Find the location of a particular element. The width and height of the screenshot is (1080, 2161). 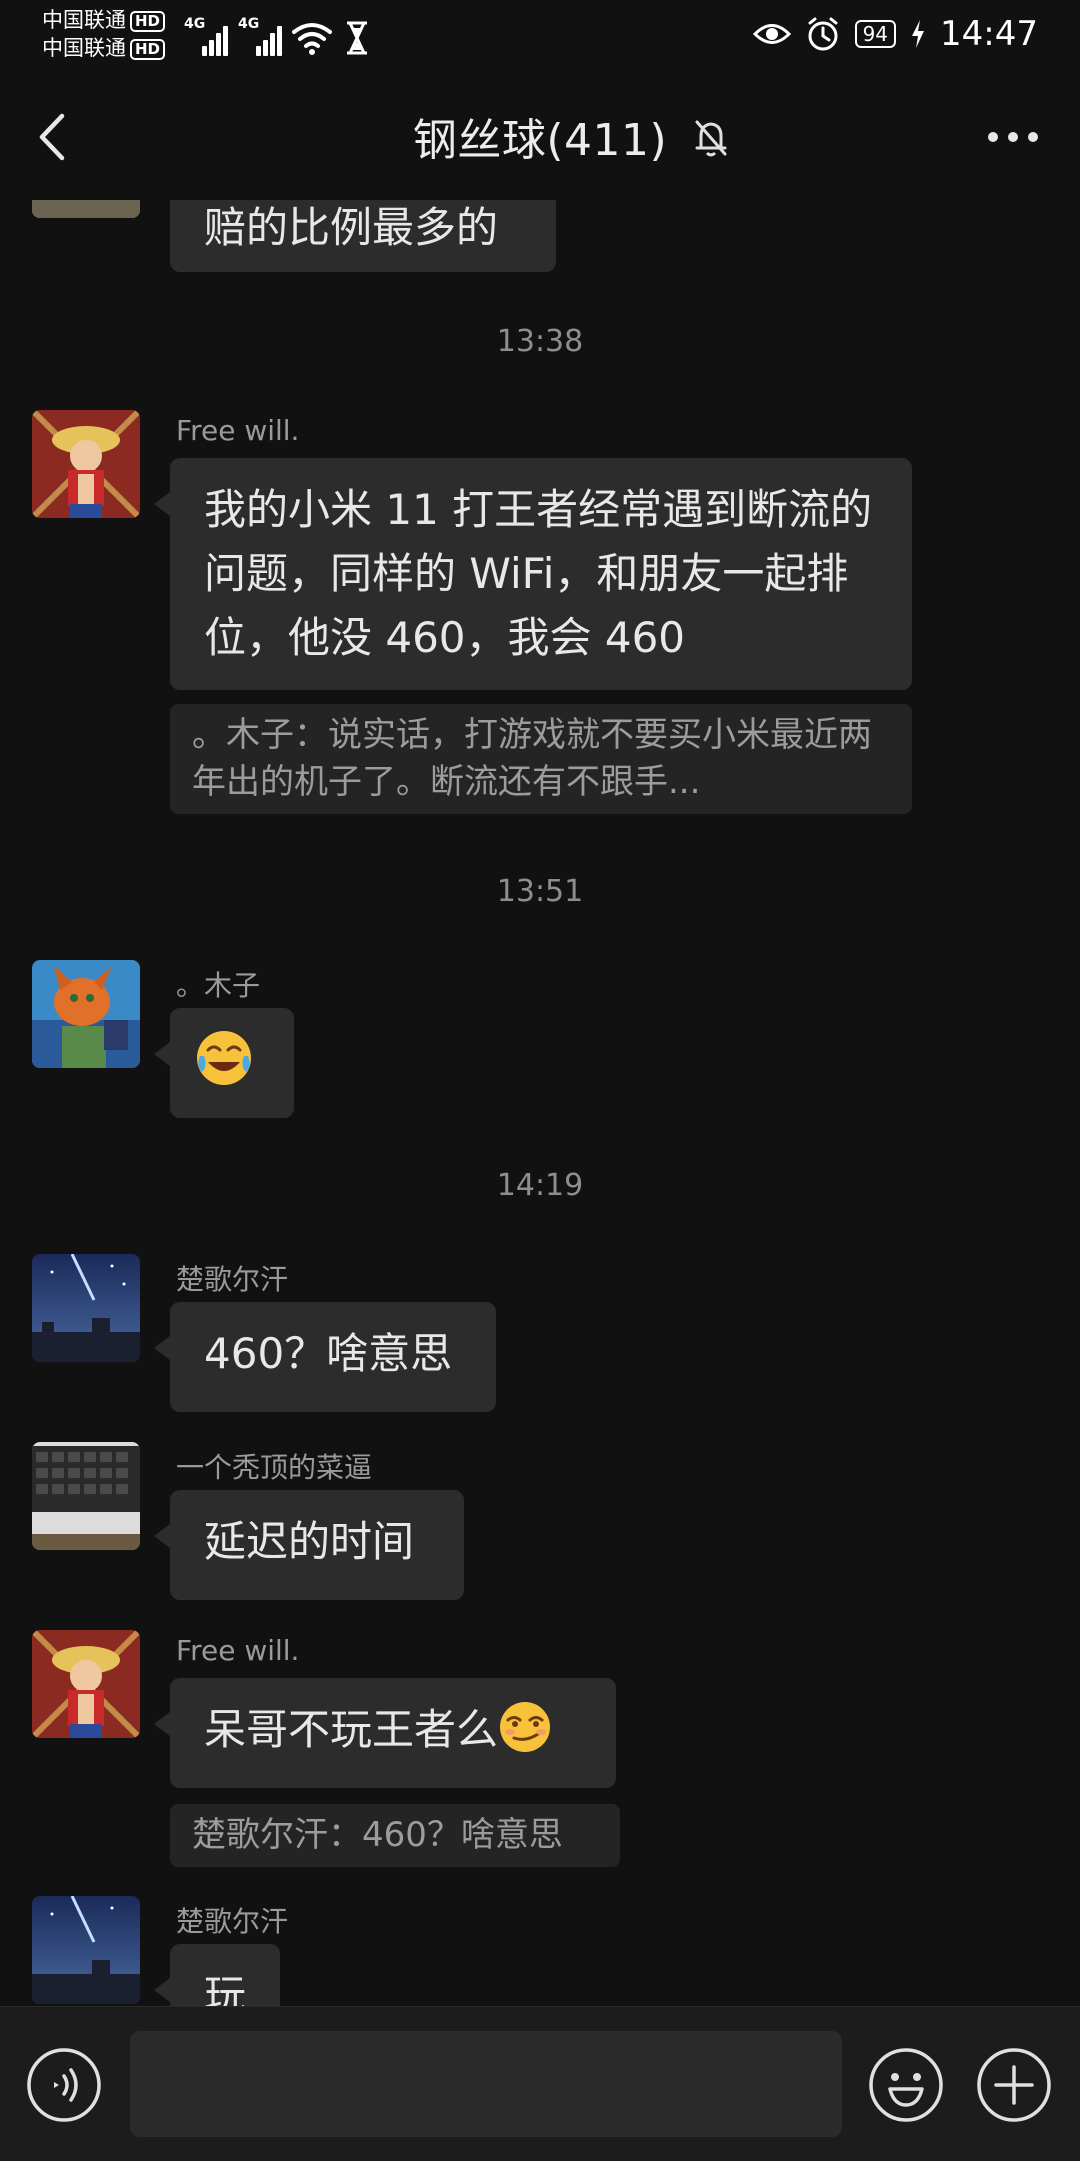

chat-title: 钢丝球(411) is located at coordinates (540, 140).